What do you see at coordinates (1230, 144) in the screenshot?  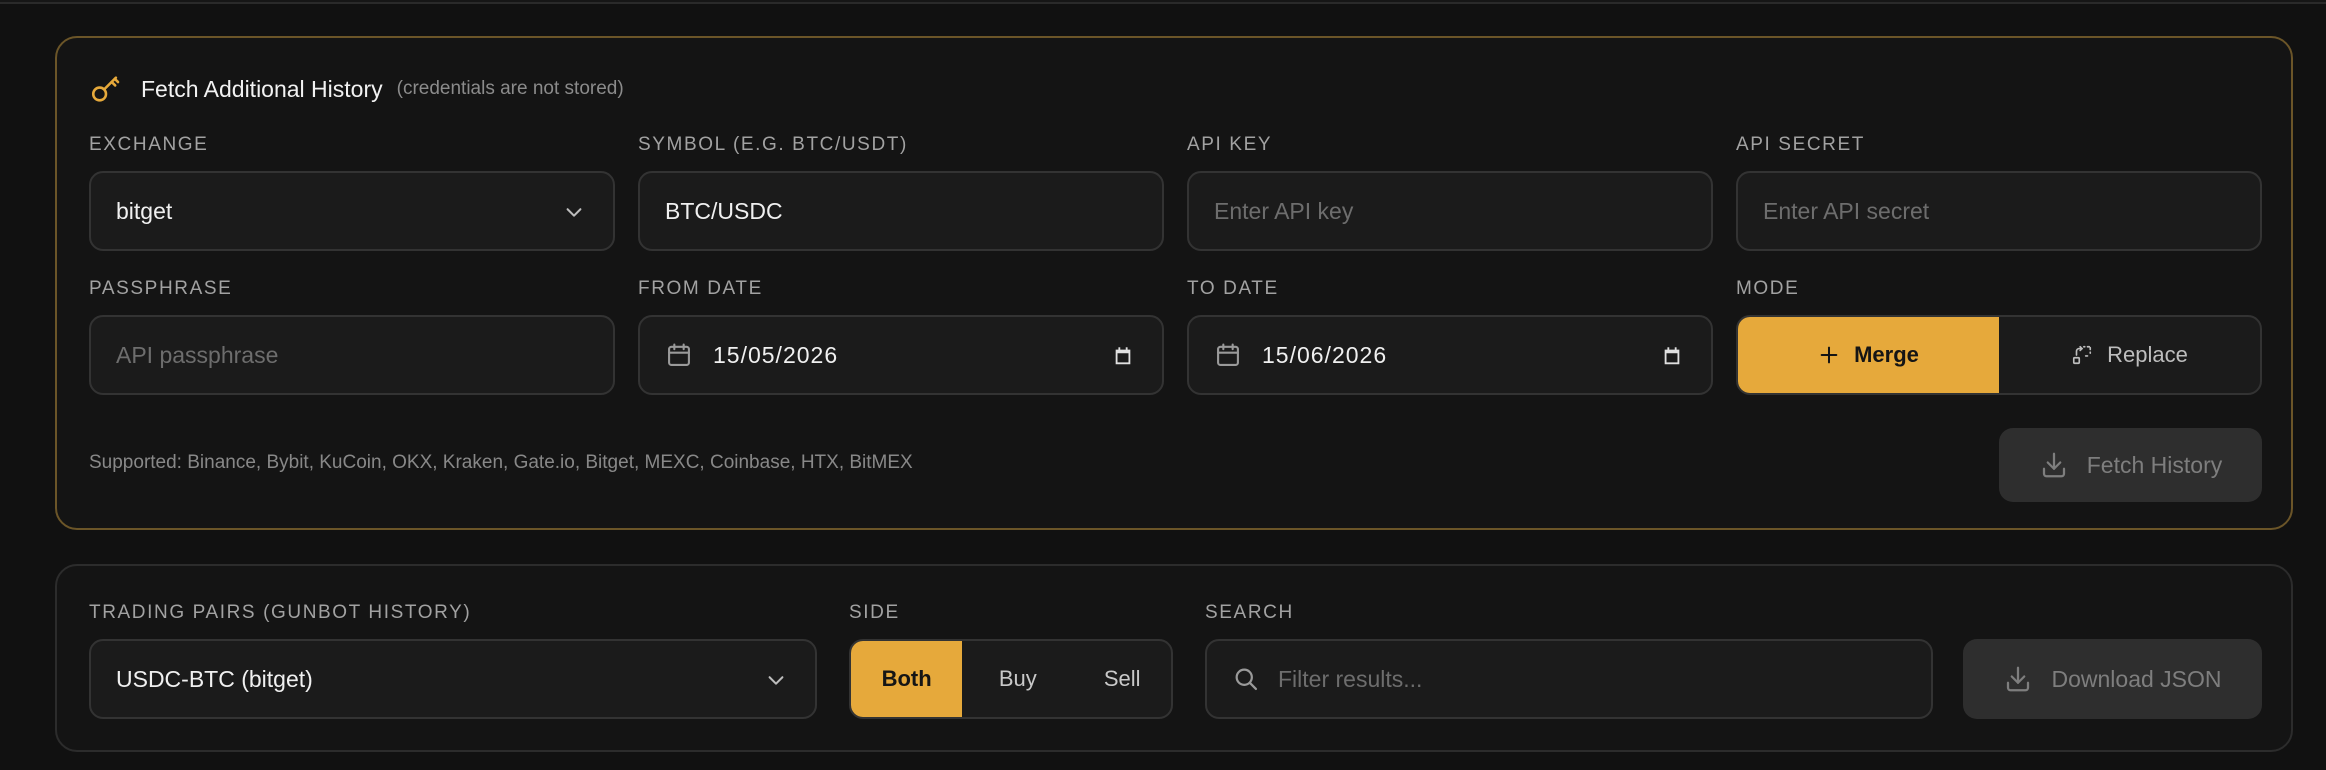 I see `api-key-label: API KEY` at bounding box center [1230, 144].